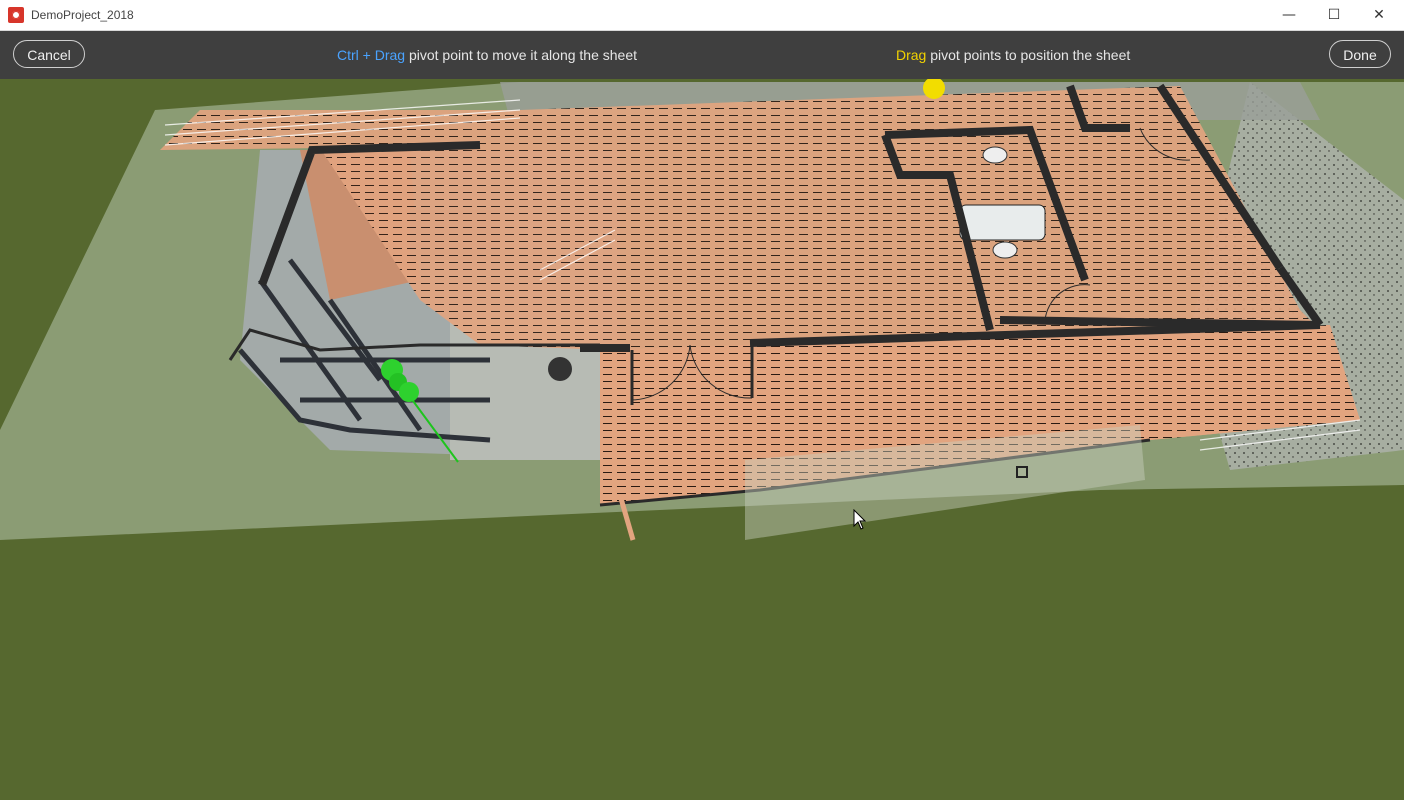 The image size is (1404, 800). I want to click on app-icon, so click(16, 15).